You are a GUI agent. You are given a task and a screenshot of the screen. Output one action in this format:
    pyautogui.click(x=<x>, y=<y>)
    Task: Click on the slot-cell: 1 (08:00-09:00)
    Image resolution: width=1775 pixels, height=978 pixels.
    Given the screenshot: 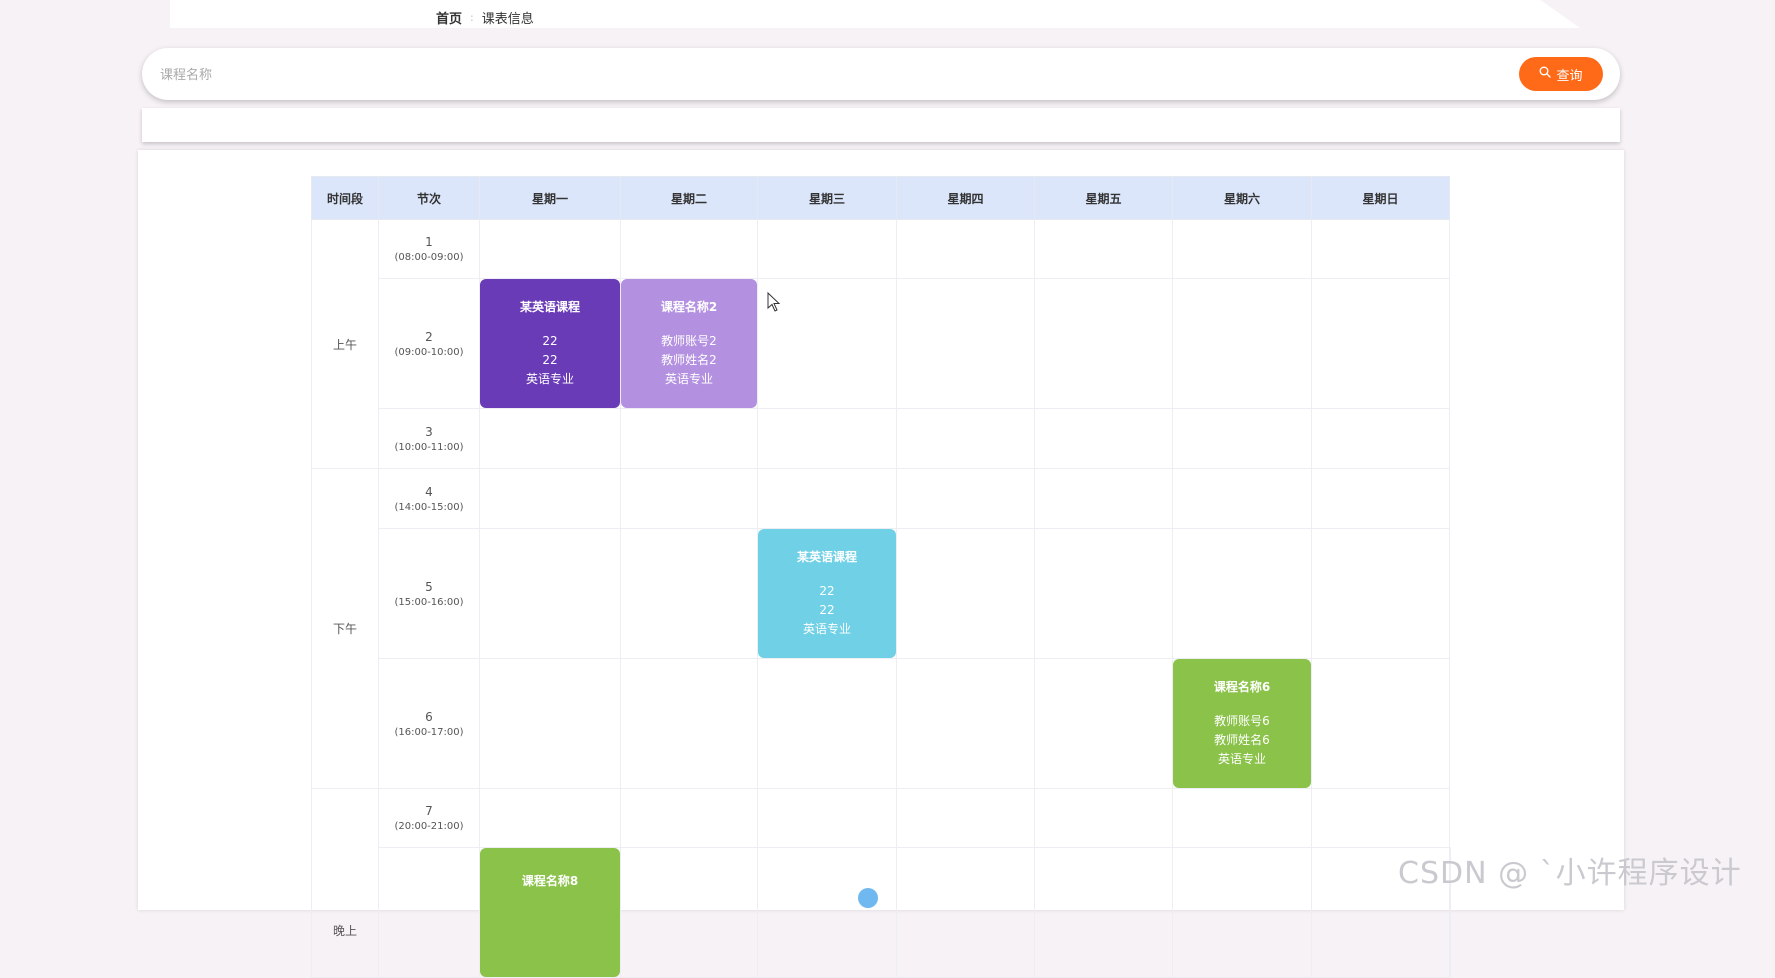 What is the action you would take?
    pyautogui.click(x=429, y=249)
    